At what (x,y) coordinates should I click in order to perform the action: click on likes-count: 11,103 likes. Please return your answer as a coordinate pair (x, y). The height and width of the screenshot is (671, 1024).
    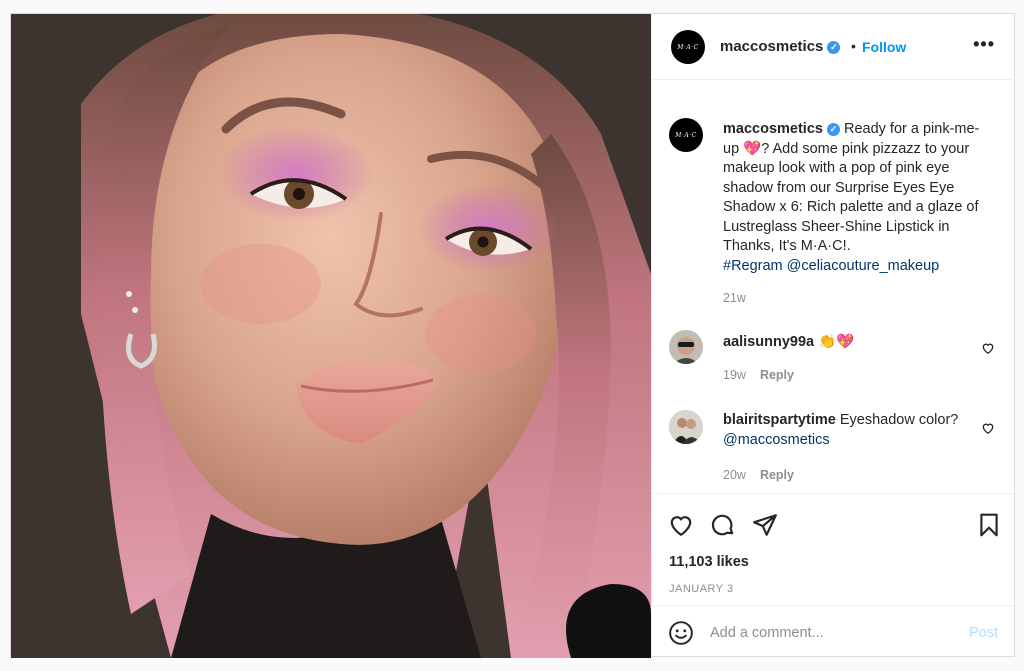
    Looking at the image, I should click on (709, 562).